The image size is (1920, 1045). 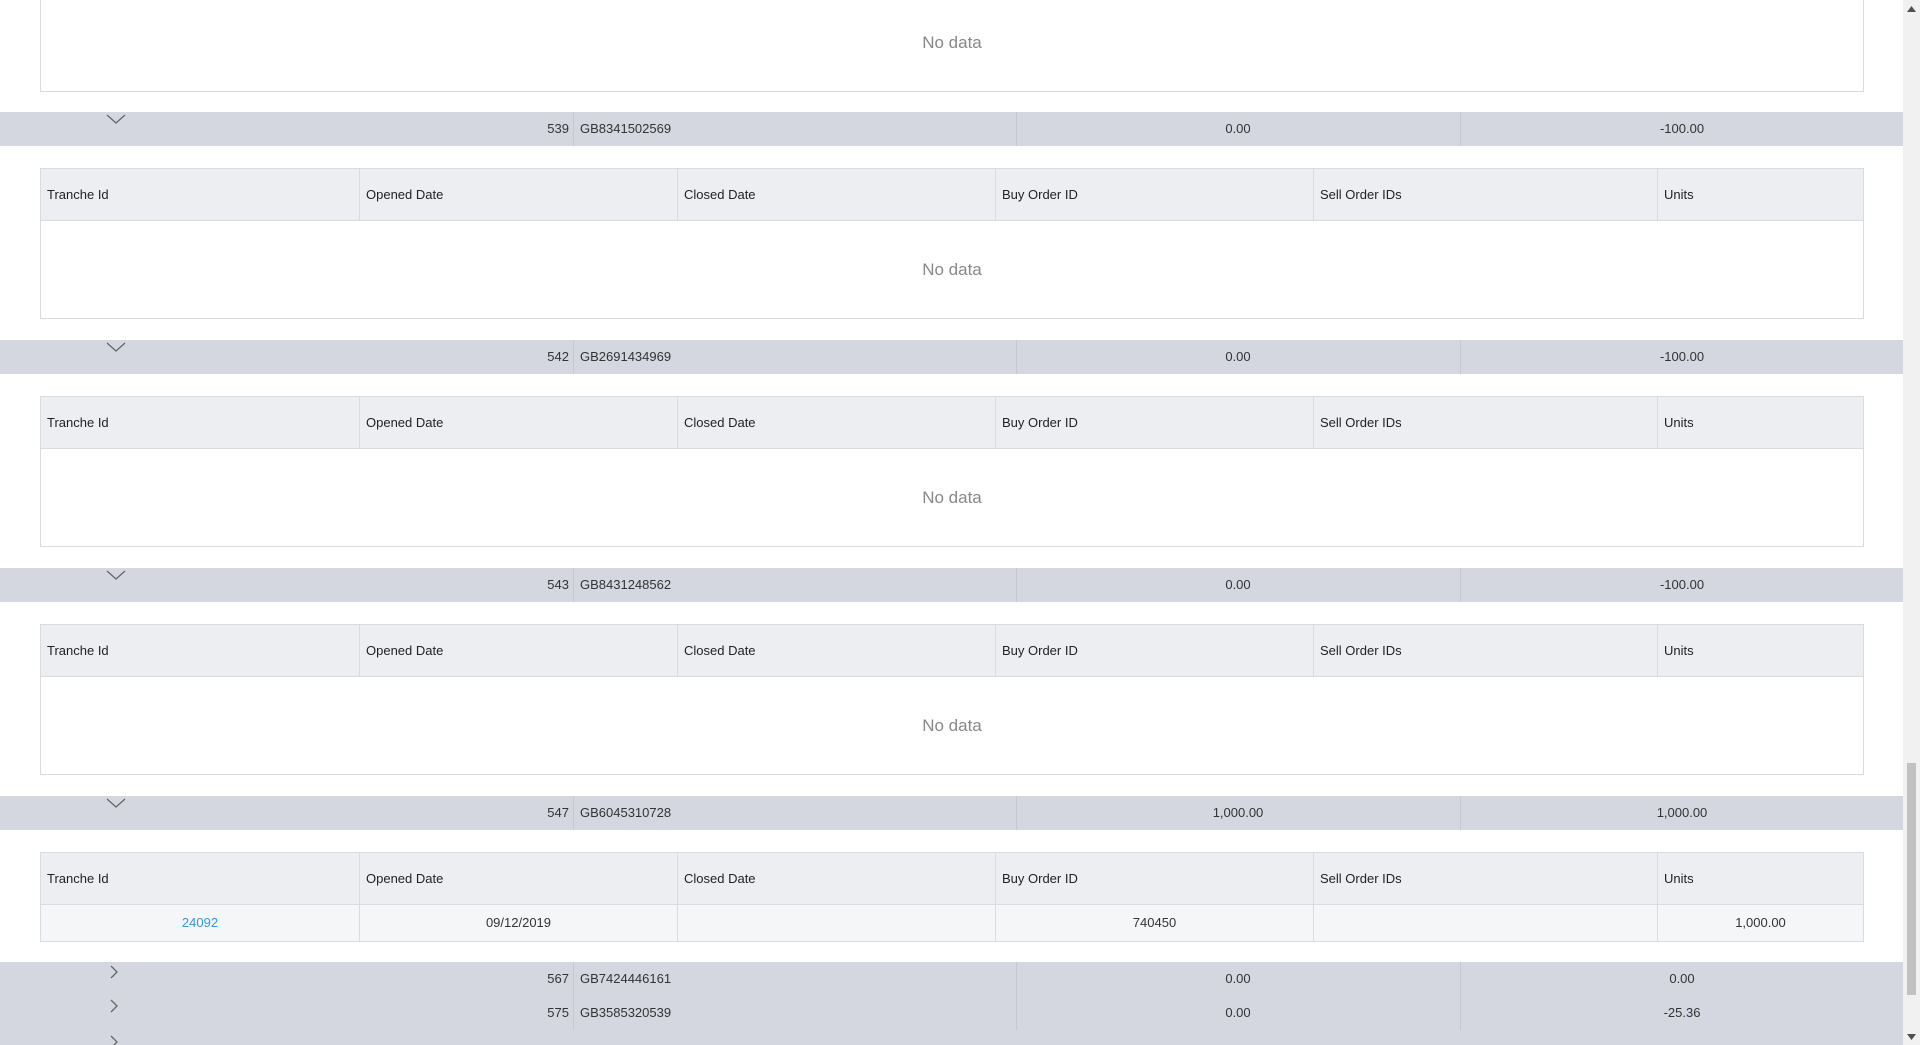 What do you see at coordinates (951, 129) in the screenshot?
I see `group-row: 539 GB8341502569 0.00 -100.00` at bounding box center [951, 129].